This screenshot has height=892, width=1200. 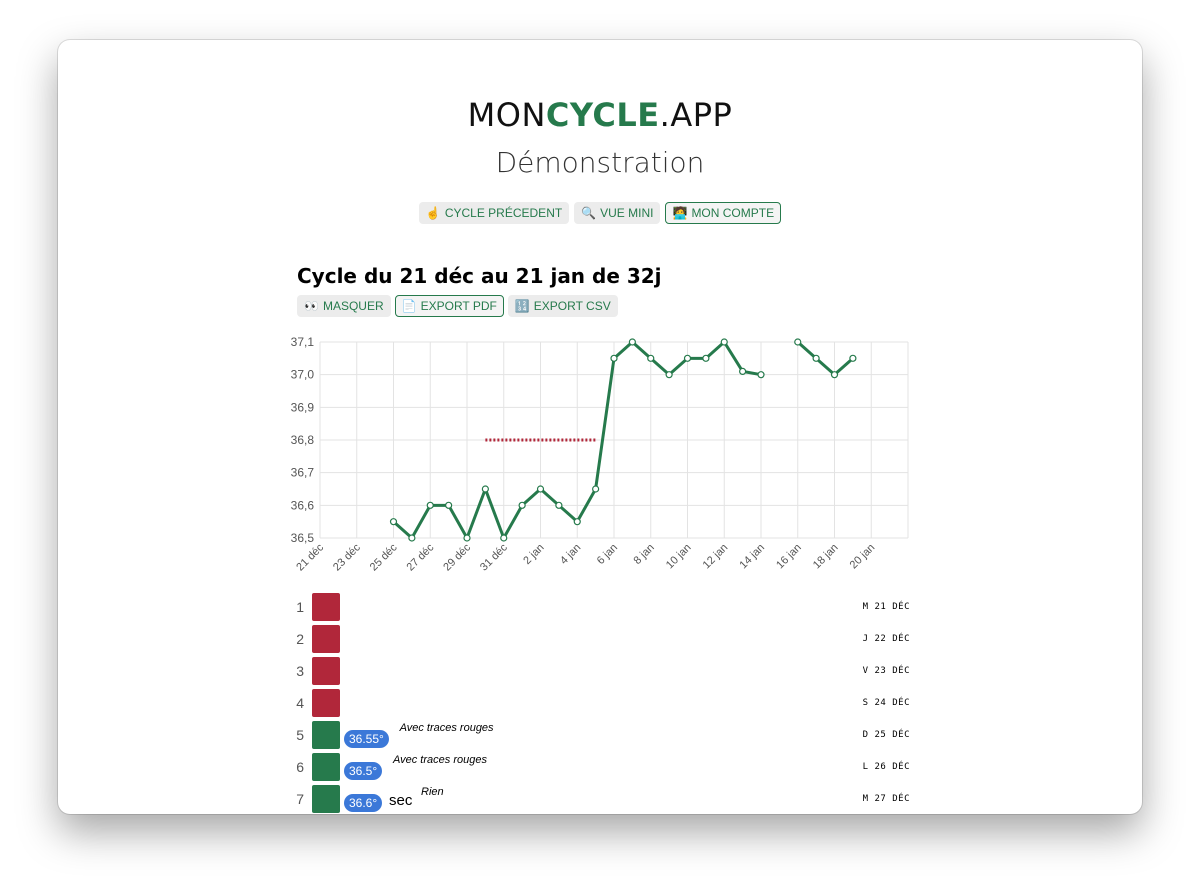 I want to click on y-tick-label: 37,0, so click(x=303, y=375).